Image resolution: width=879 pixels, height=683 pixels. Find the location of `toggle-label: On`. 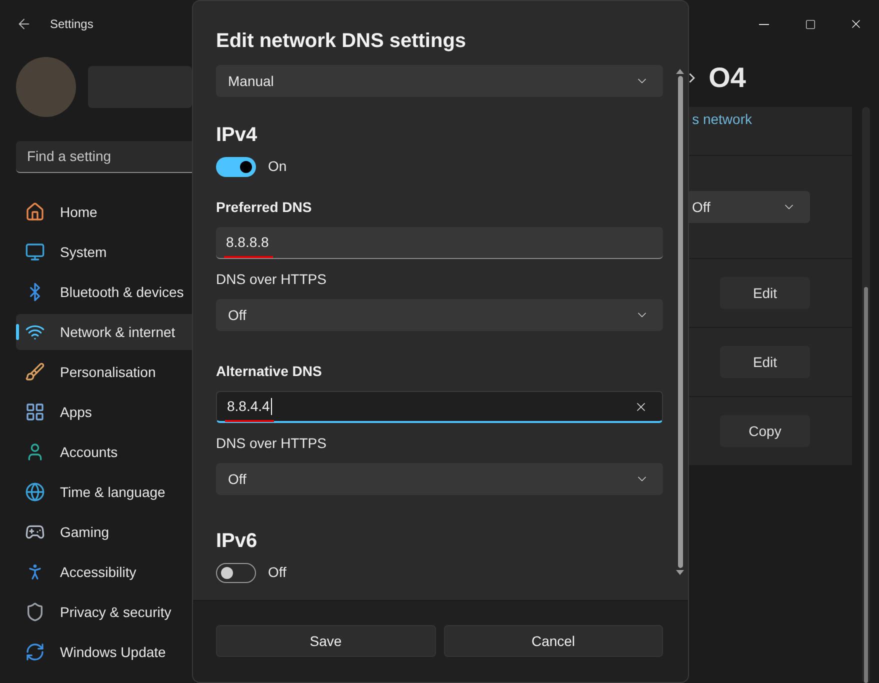

toggle-label: On is located at coordinates (277, 166).